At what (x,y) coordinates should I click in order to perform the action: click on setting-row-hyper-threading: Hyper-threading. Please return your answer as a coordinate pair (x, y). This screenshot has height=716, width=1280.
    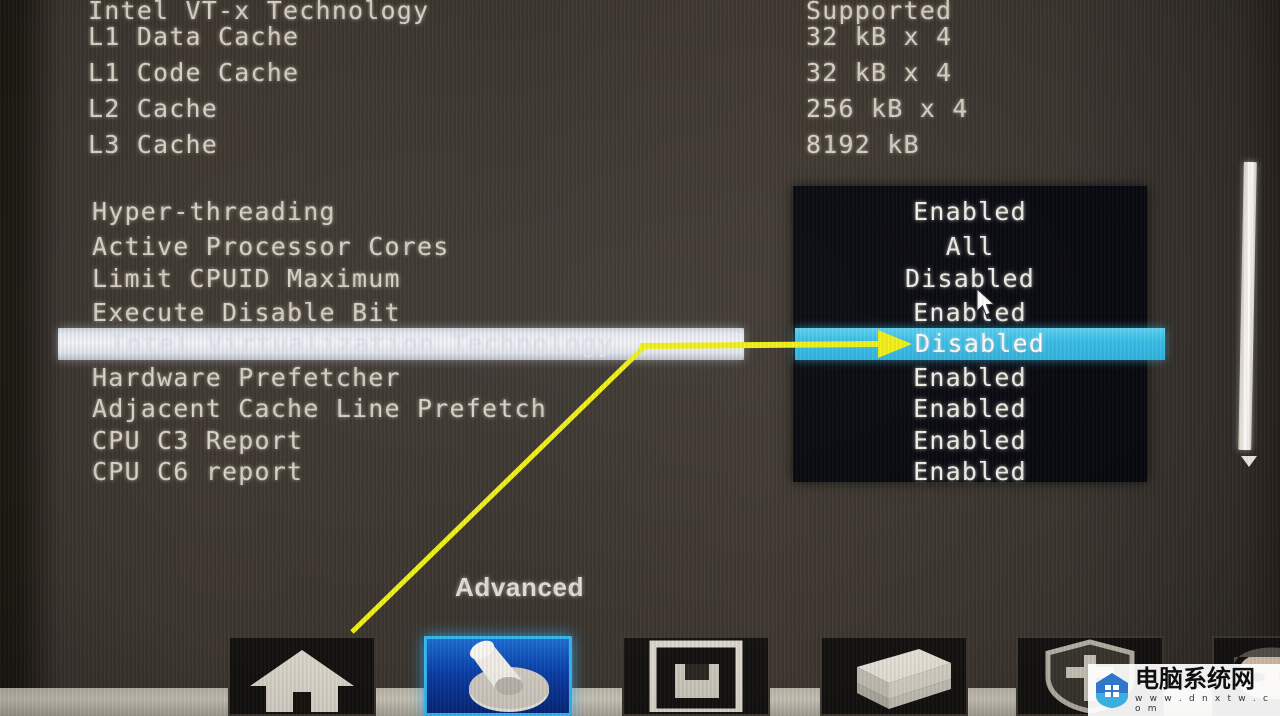
    Looking at the image, I should click on (214, 212).